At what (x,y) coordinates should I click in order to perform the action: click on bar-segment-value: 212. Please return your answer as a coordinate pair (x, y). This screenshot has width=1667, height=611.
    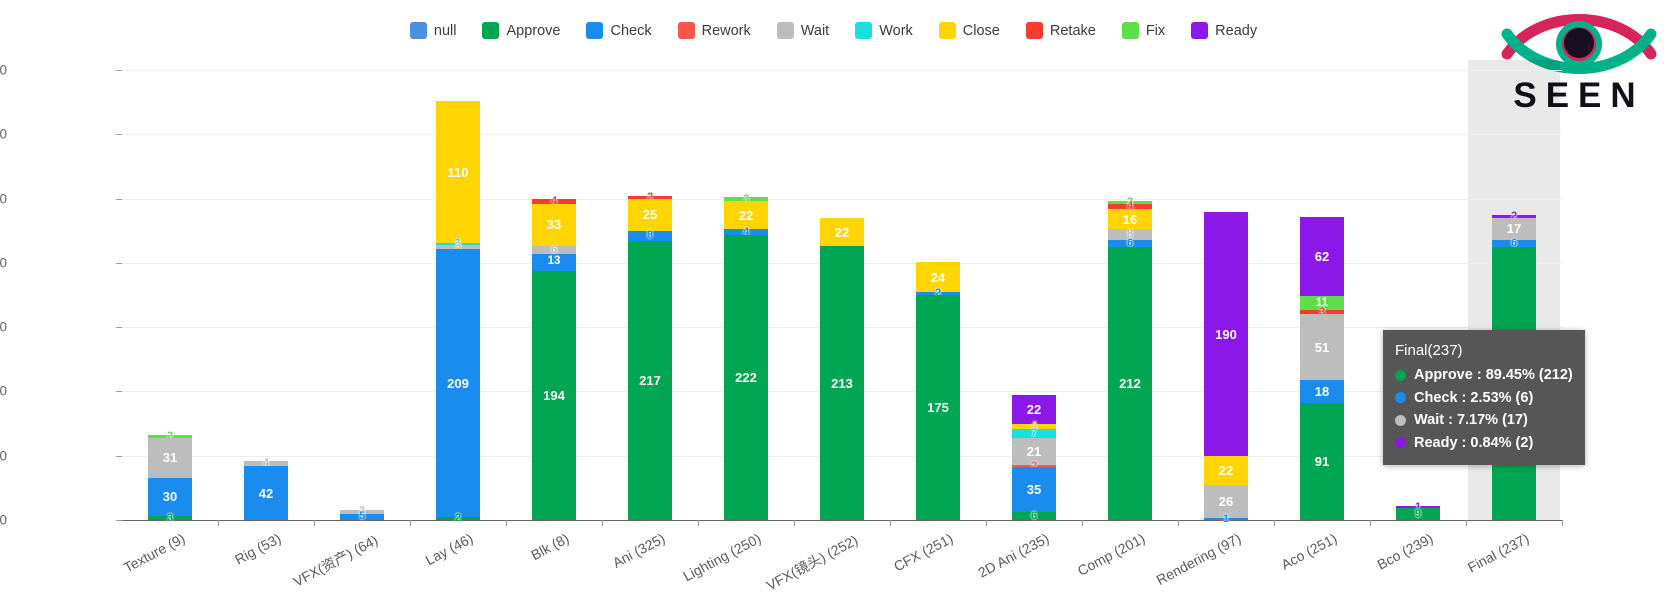
    Looking at the image, I should click on (1130, 384).